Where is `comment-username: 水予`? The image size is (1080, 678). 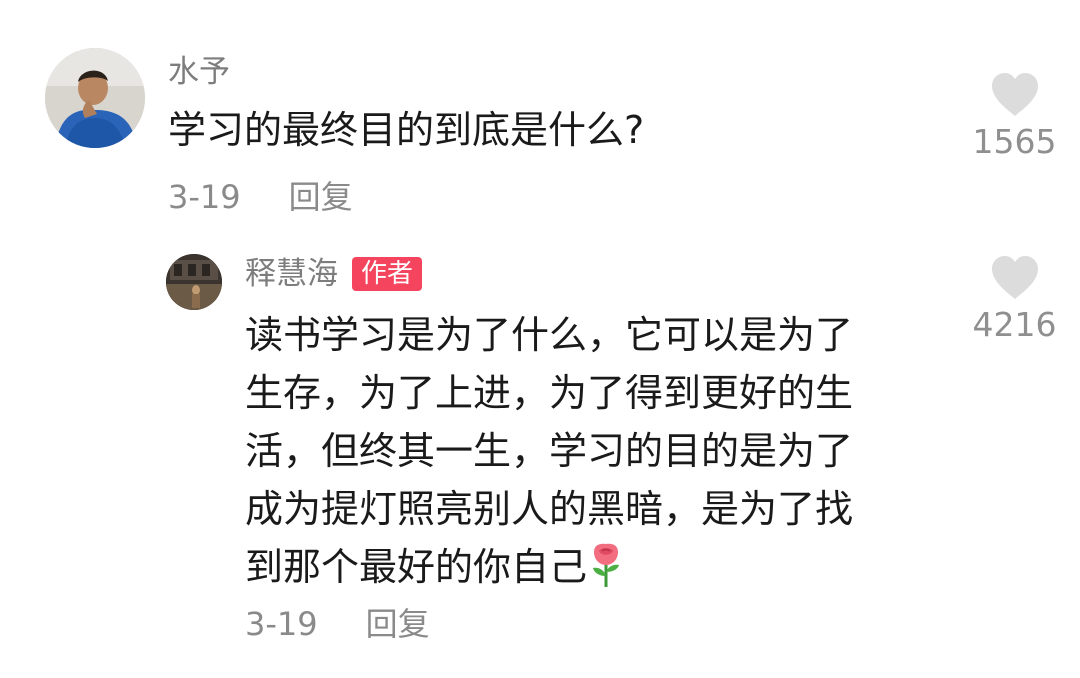 comment-username: 水予 is located at coordinates (199, 72).